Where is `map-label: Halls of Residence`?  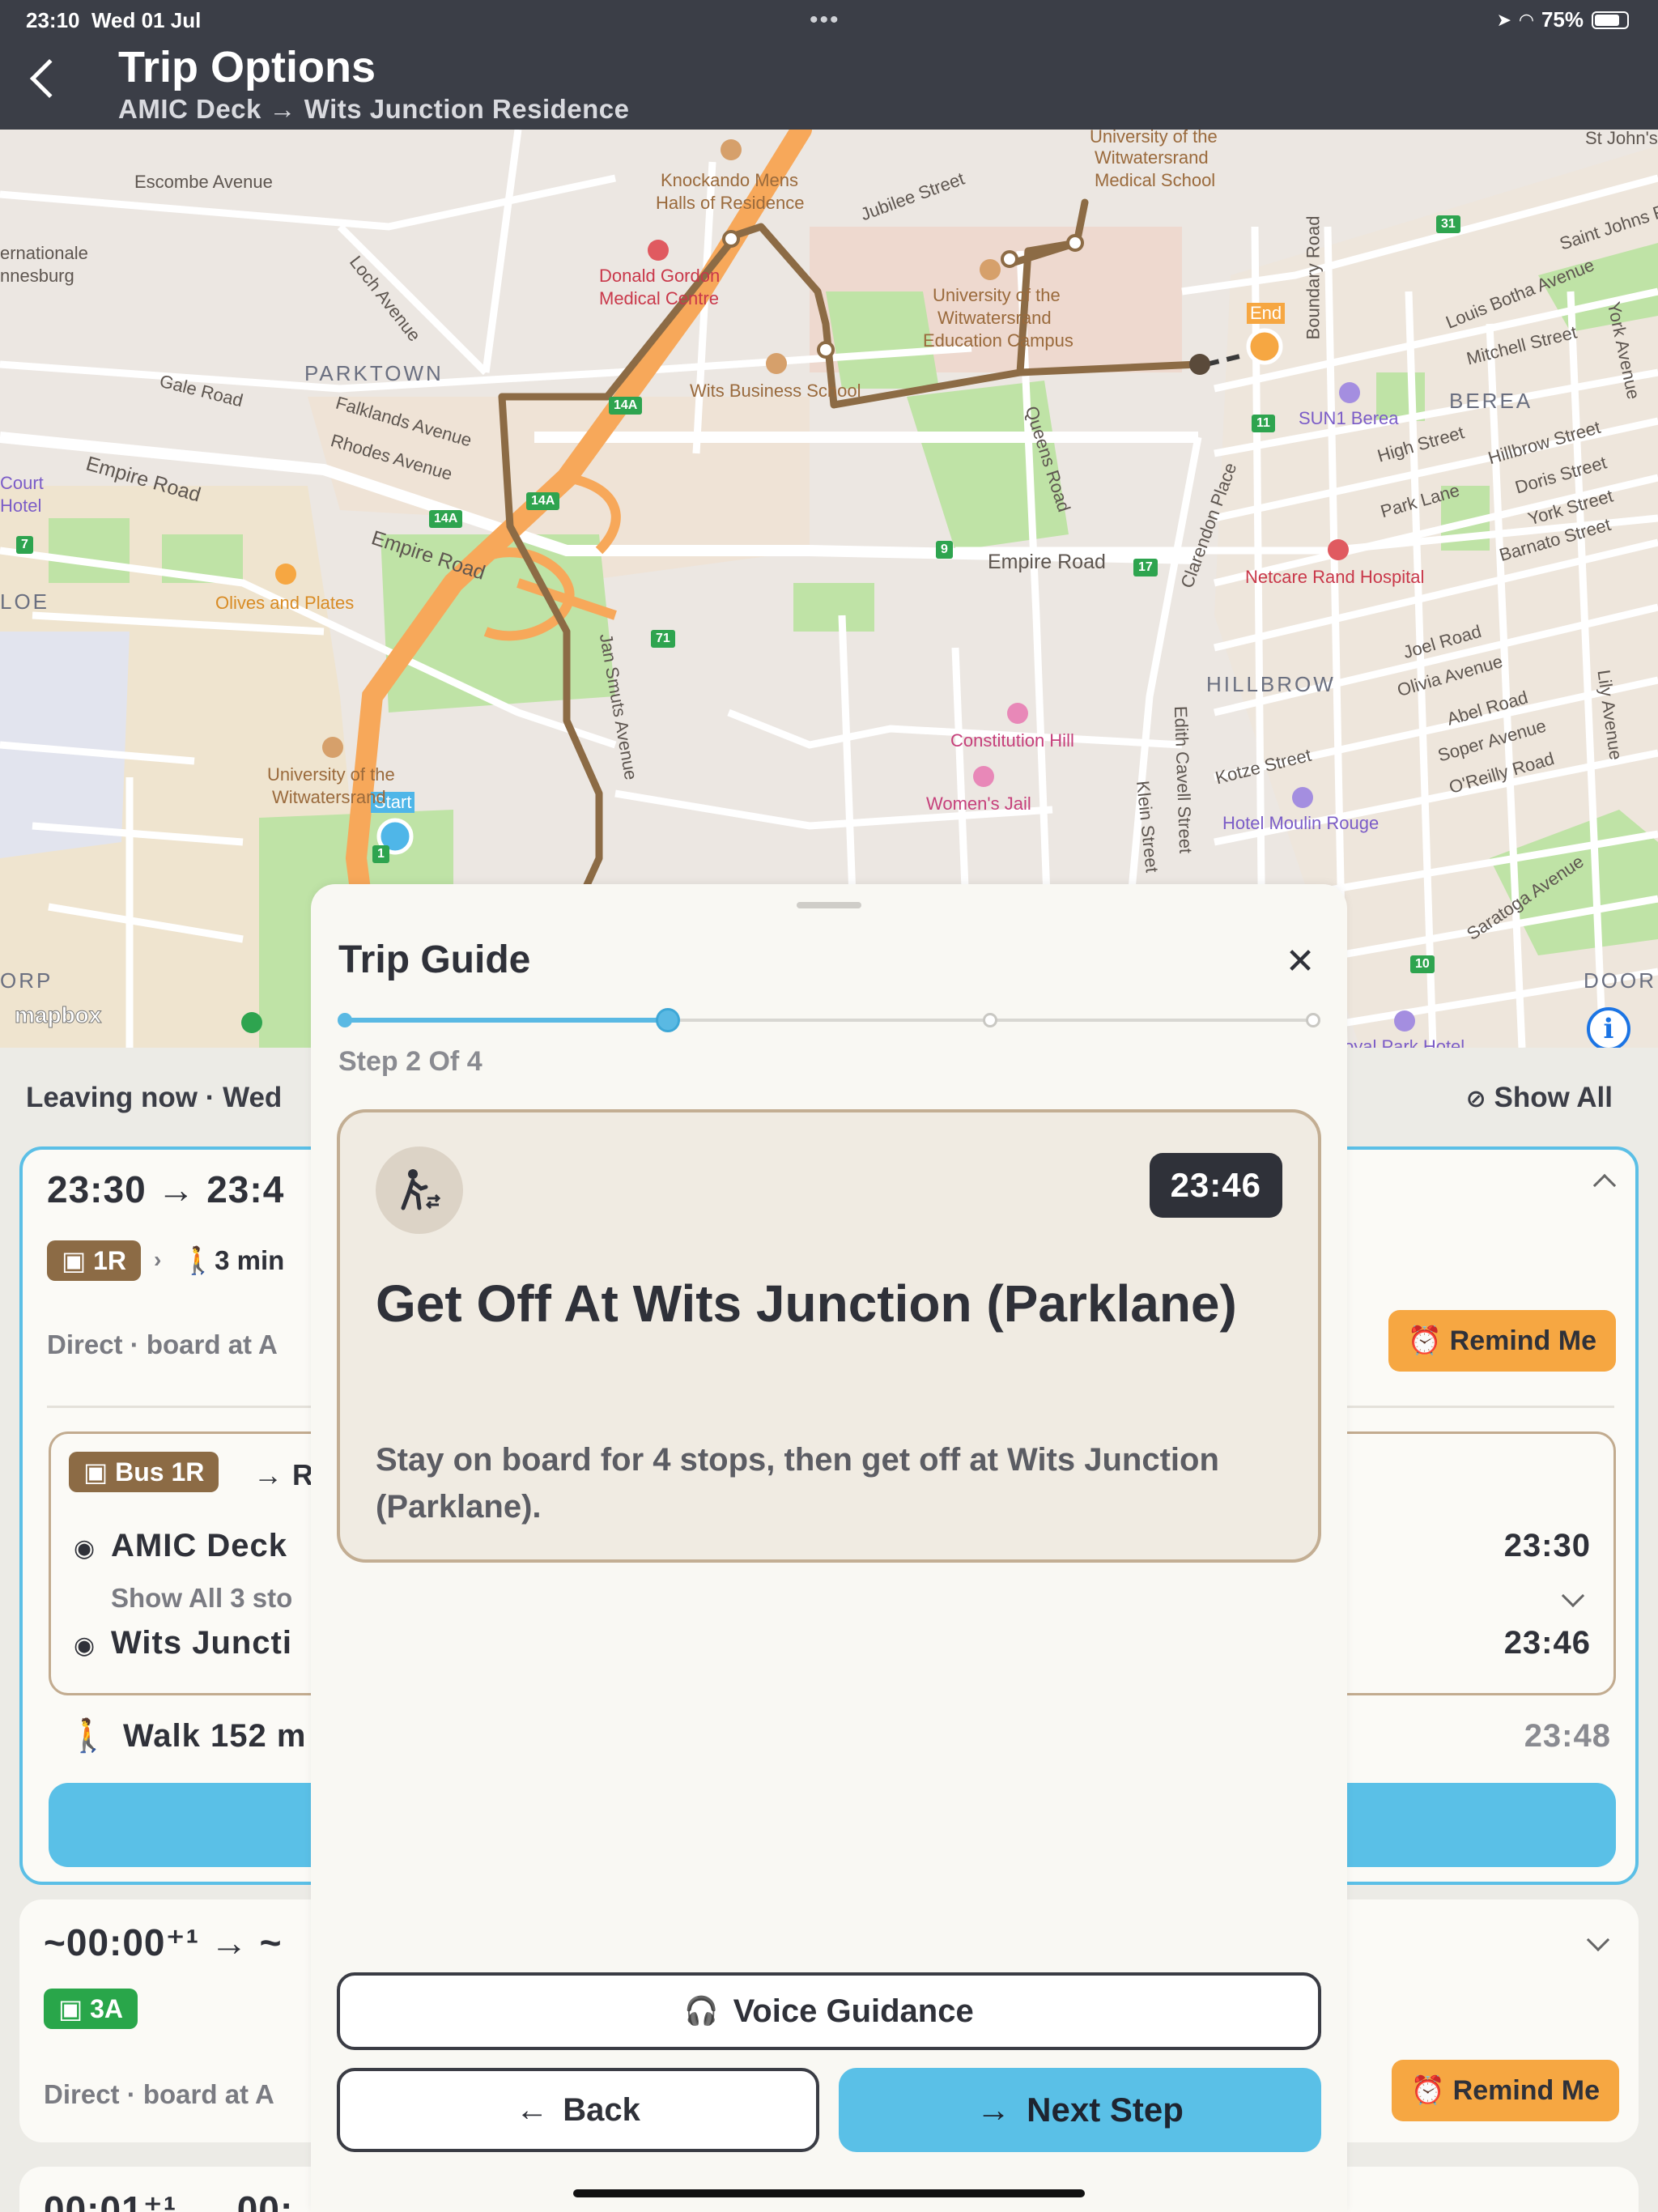
map-label: Halls of Residence is located at coordinates (730, 203).